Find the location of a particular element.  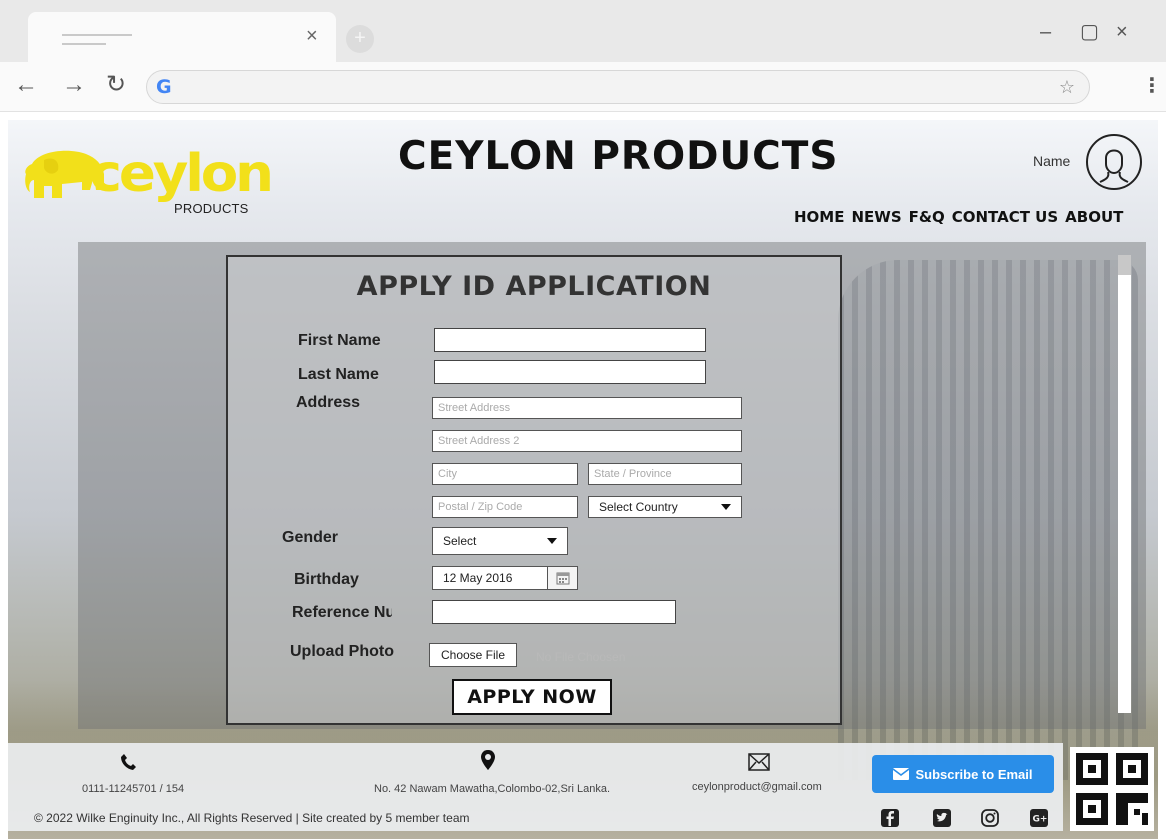

calendar-icon is located at coordinates (562, 578).